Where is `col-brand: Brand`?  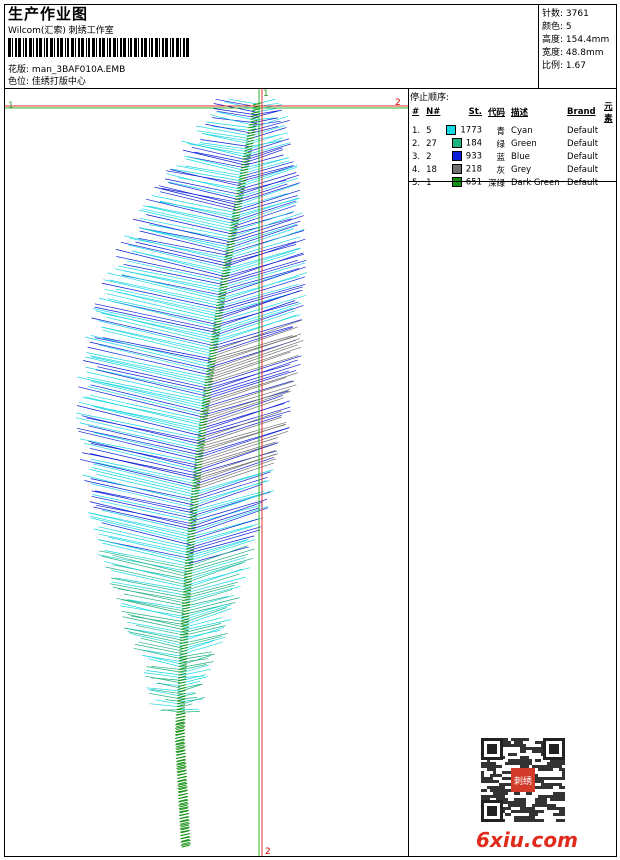
col-brand: Brand is located at coordinates (581, 112).